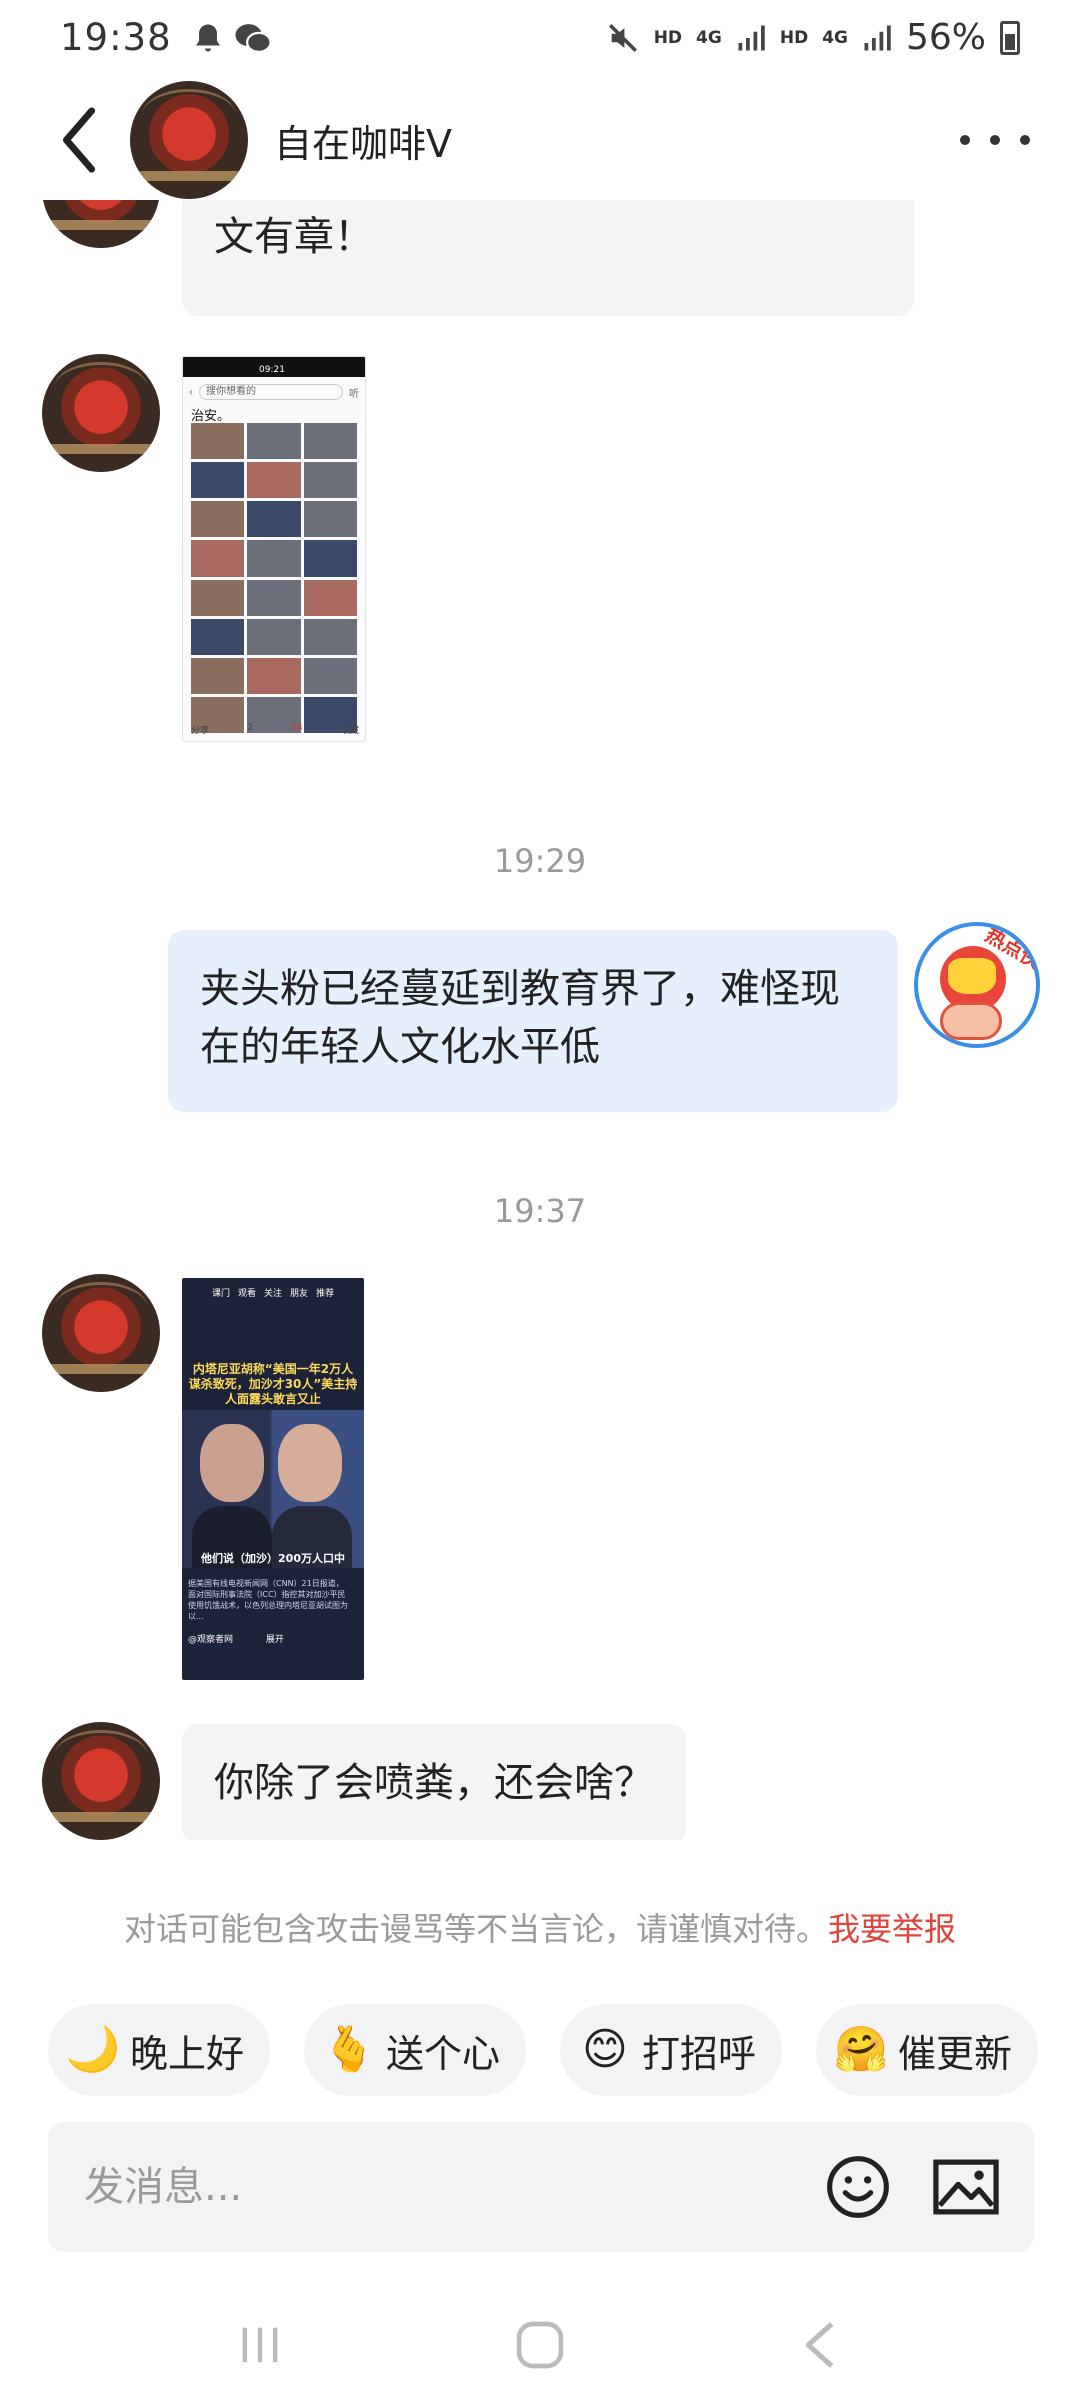 The height and width of the screenshot is (2400, 1080). I want to click on status-bar: 19:38 HD 4G HD 4G 56%, so click(540, 37).